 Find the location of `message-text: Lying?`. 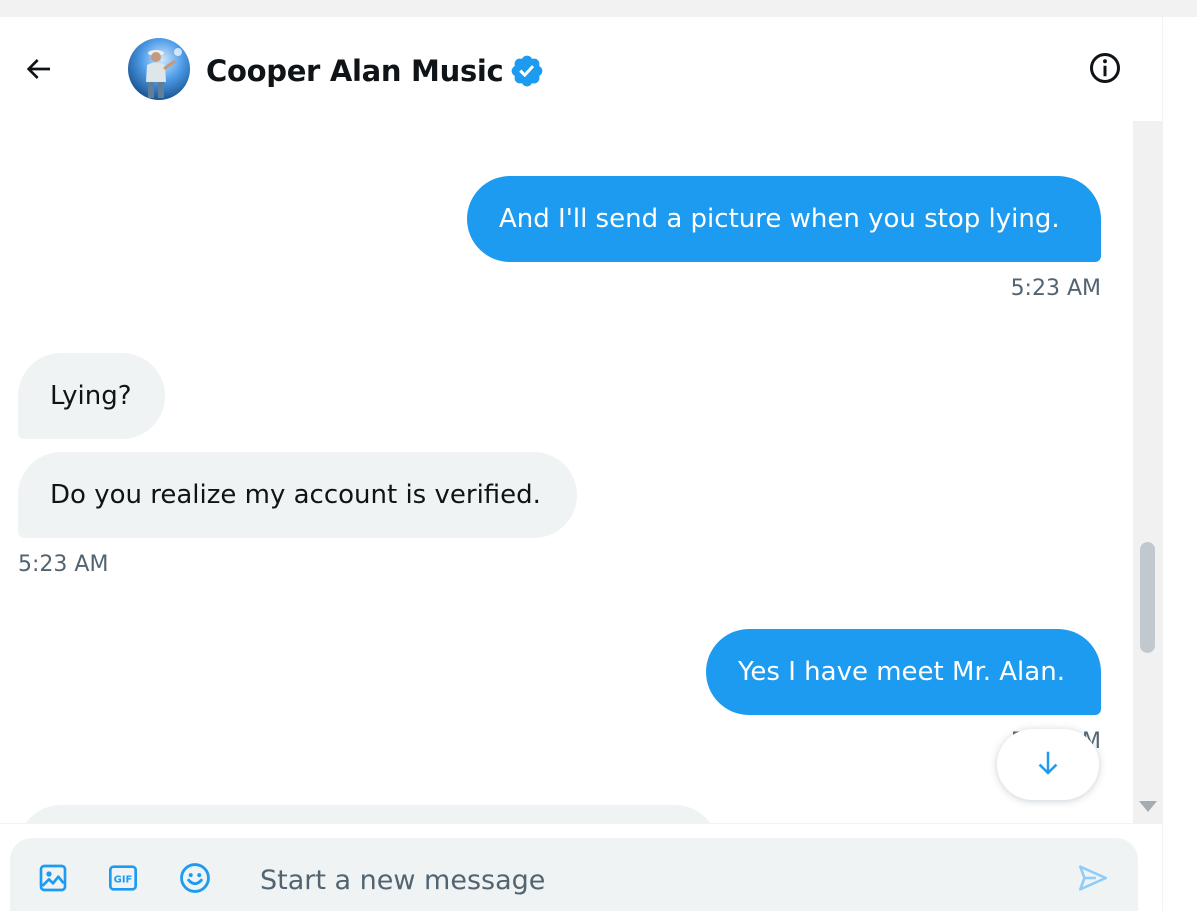

message-text: Lying? is located at coordinates (91, 396).